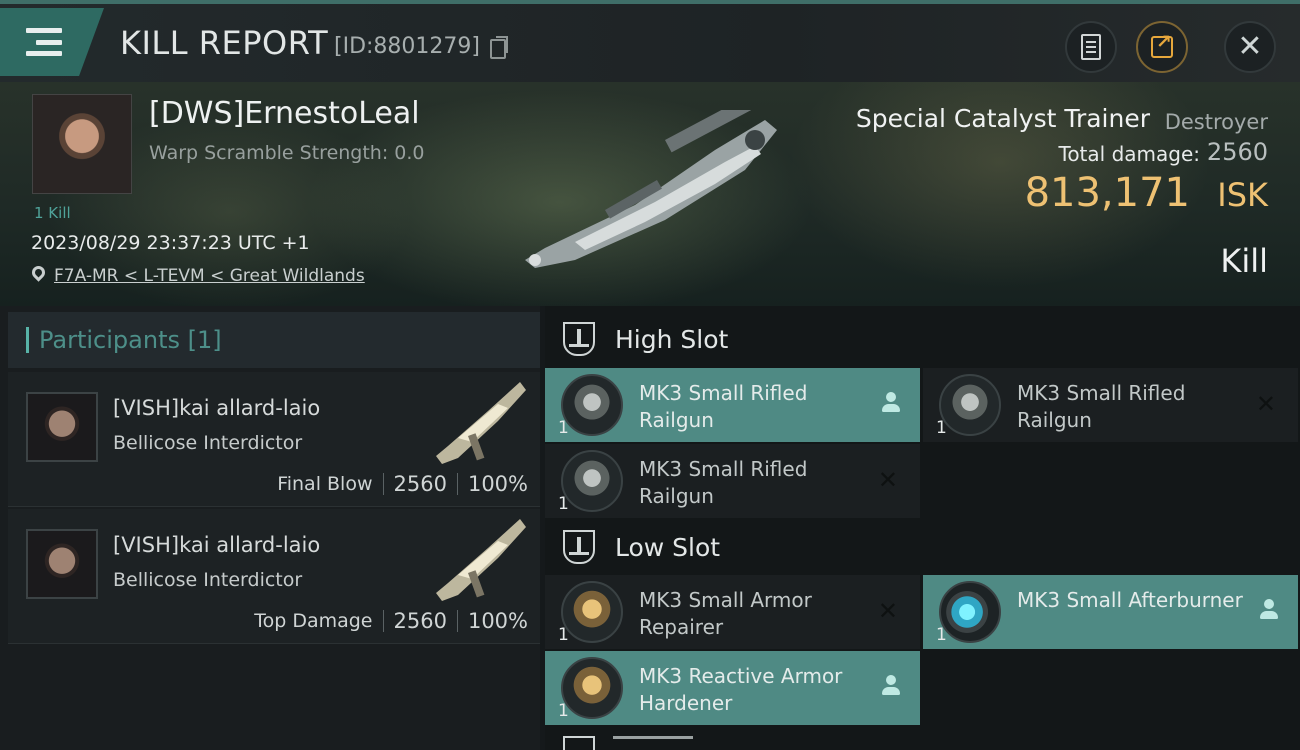 This screenshot has height=750, width=1300. I want to click on kill-location-link: F7A-MR < L-TEVM < Great Wildlands, so click(209, 276).